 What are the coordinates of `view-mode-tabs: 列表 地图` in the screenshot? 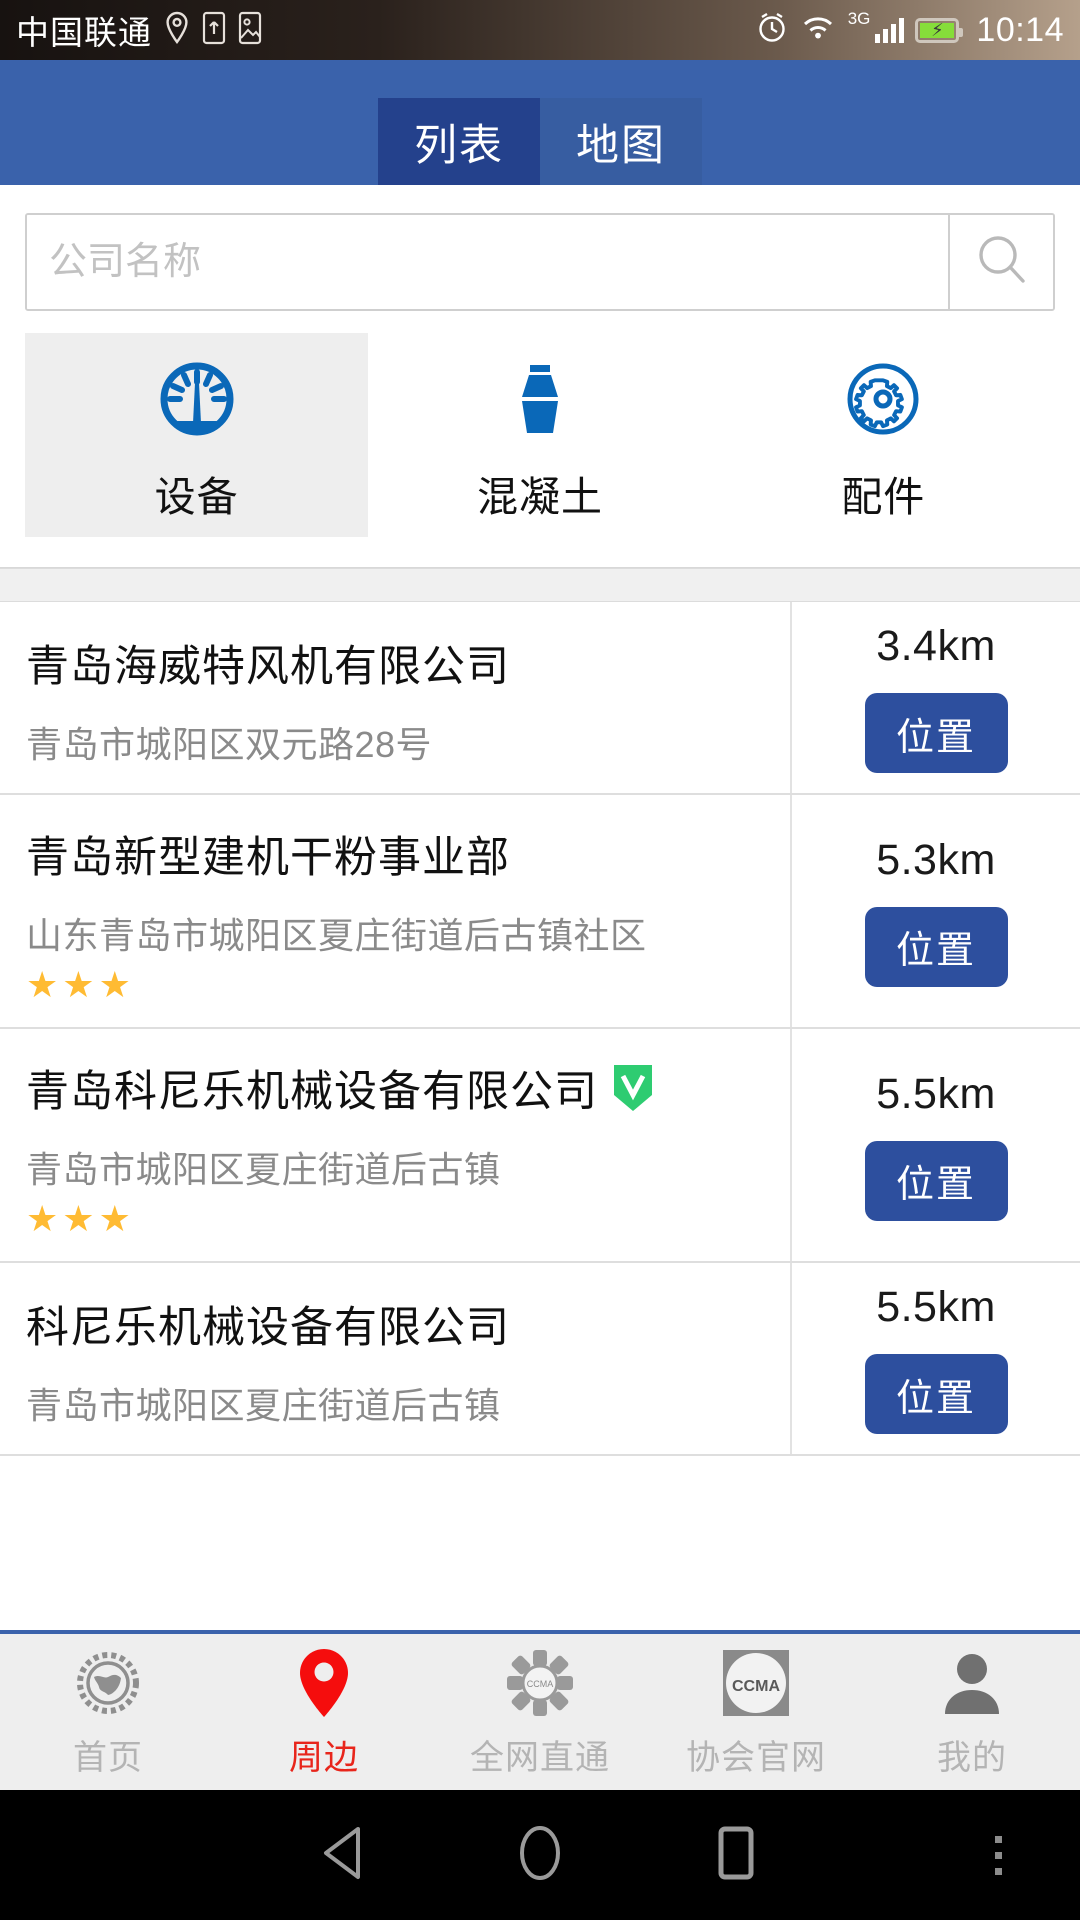 It's located at (540, 141).